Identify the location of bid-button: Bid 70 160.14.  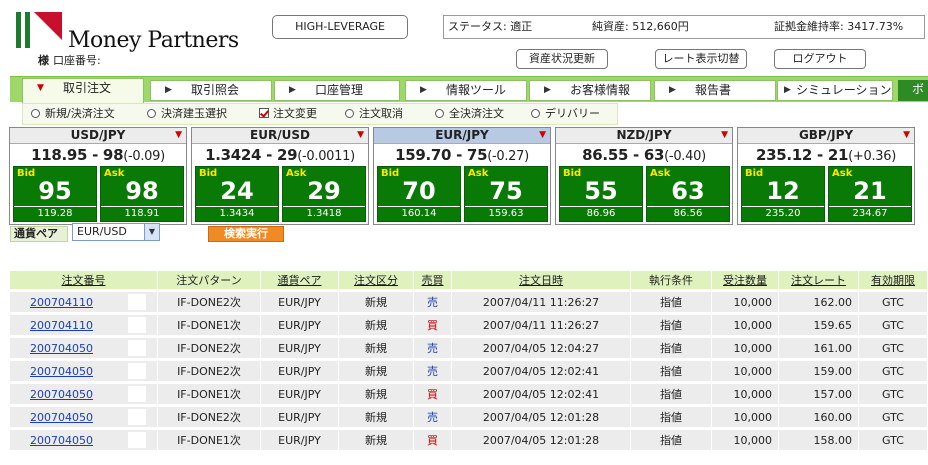
(419, 194).